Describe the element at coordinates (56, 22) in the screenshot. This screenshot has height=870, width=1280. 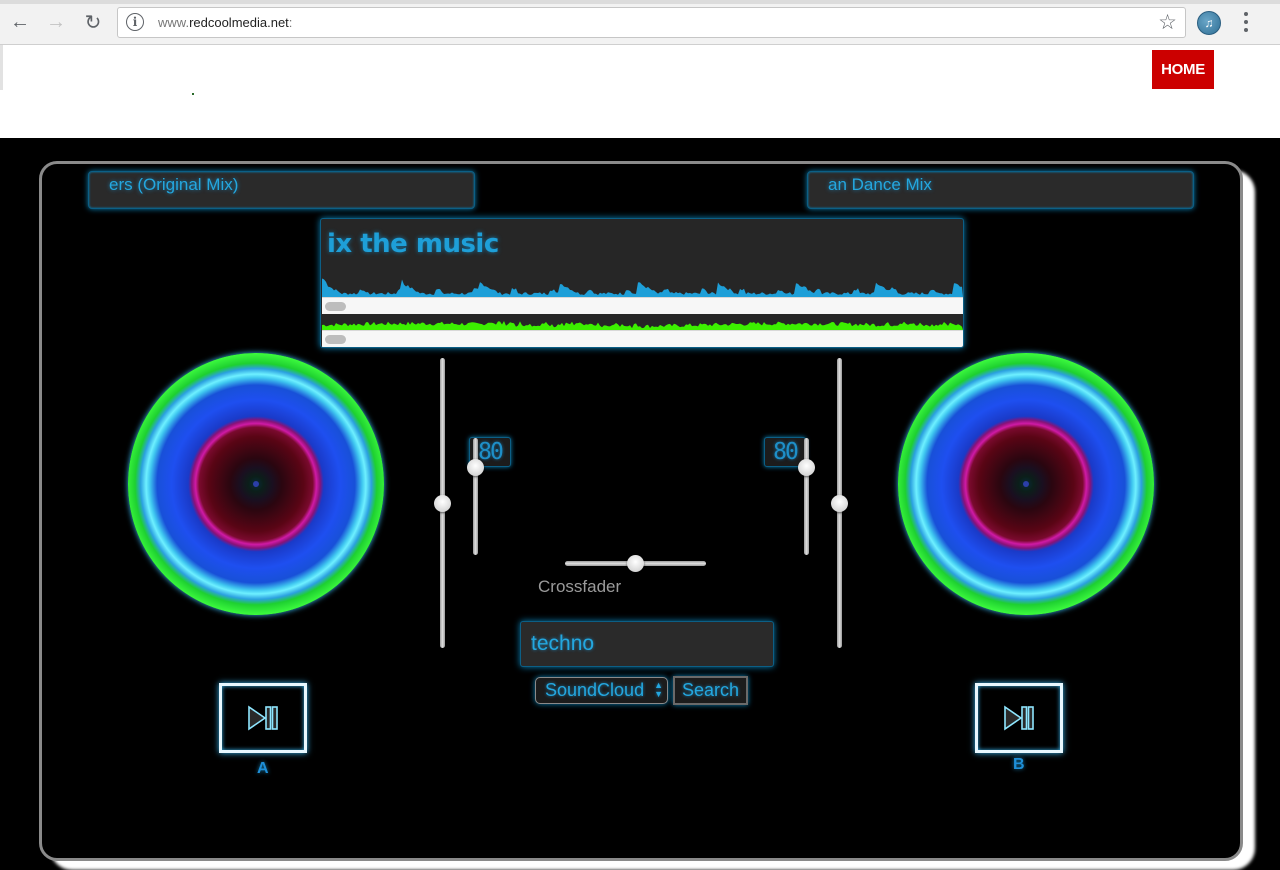
I see `forward-icon: →` at that location.